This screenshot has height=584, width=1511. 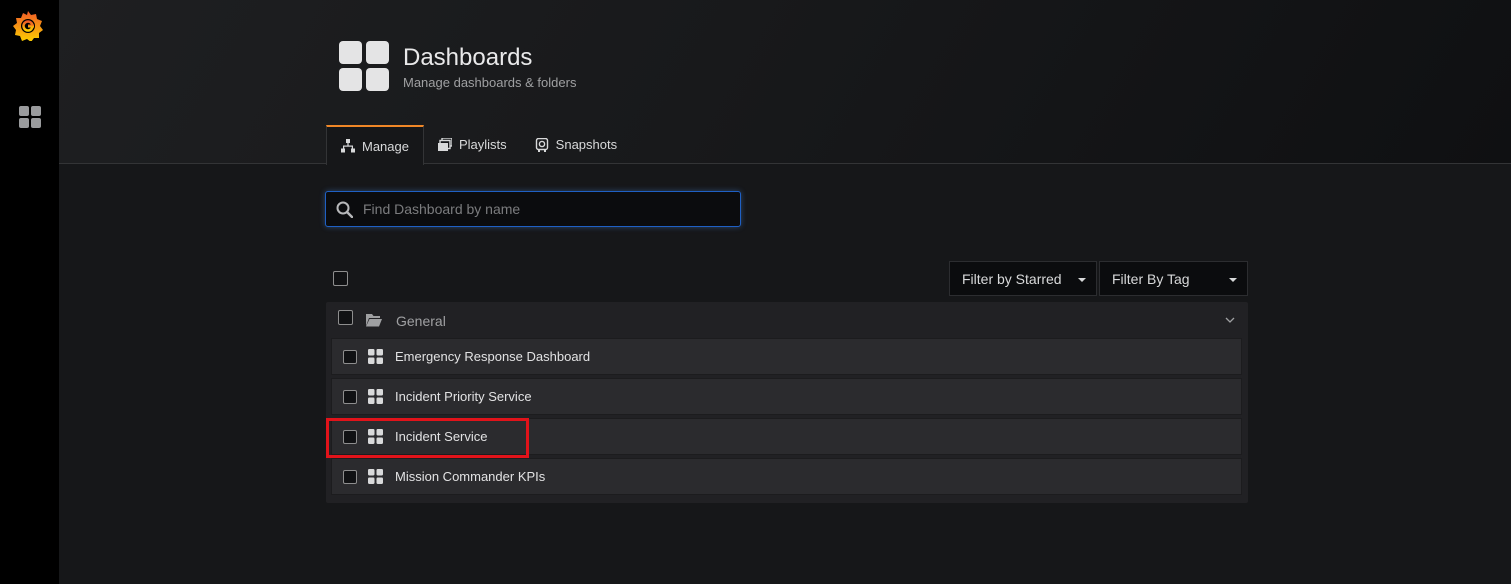 What do you see at coordinates (1230, 320) in the screenshot?
I see `chevron-down-icon` at bounding box center [1230, 320].